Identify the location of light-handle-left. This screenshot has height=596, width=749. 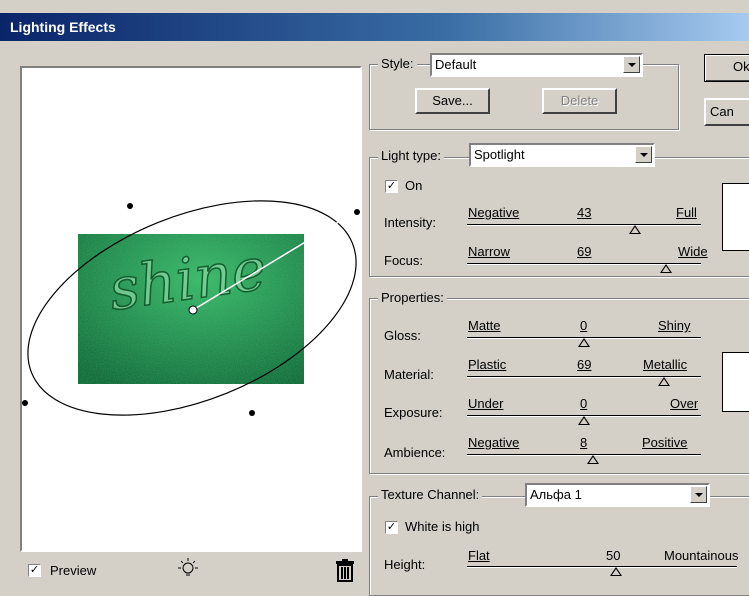
(25, 403).